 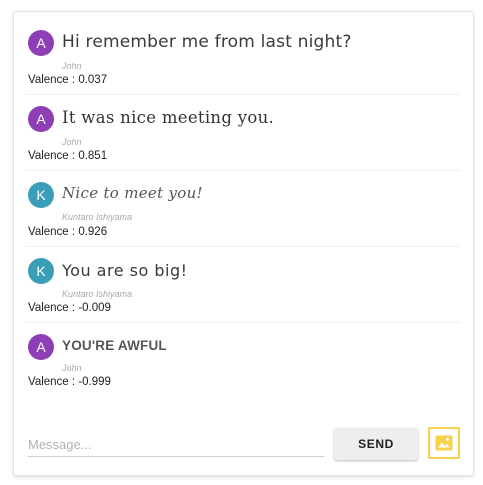 I want to click on valence-value: -0.009, so click(x=94, y=308).